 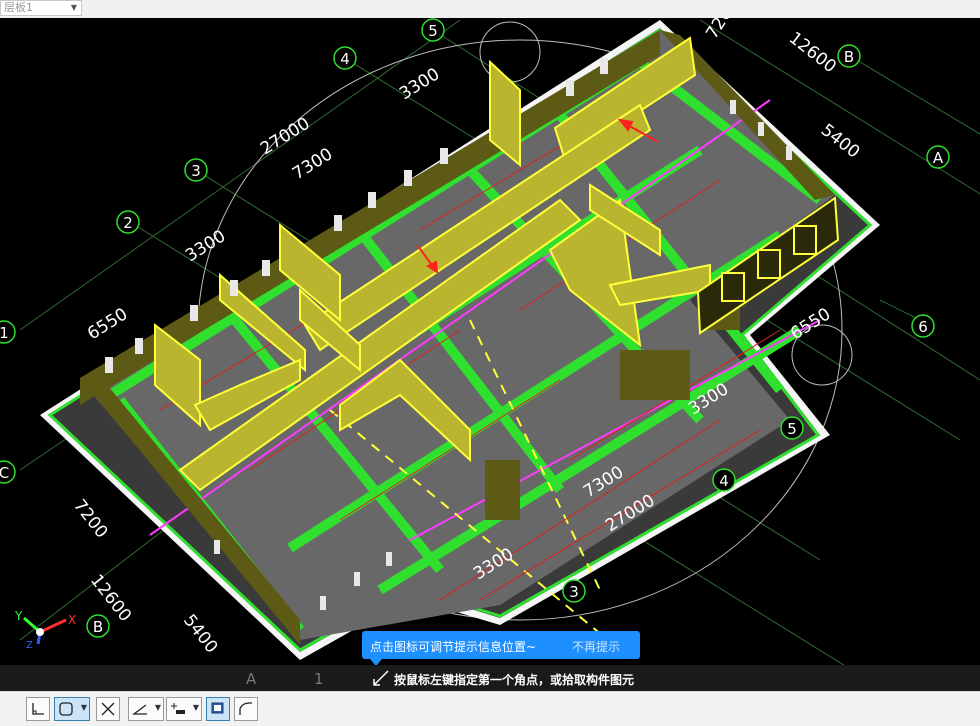 What do you see at coordinates (178, 708) in the screenshot?
I see `offset-icon` at bounding box center [178, 708].